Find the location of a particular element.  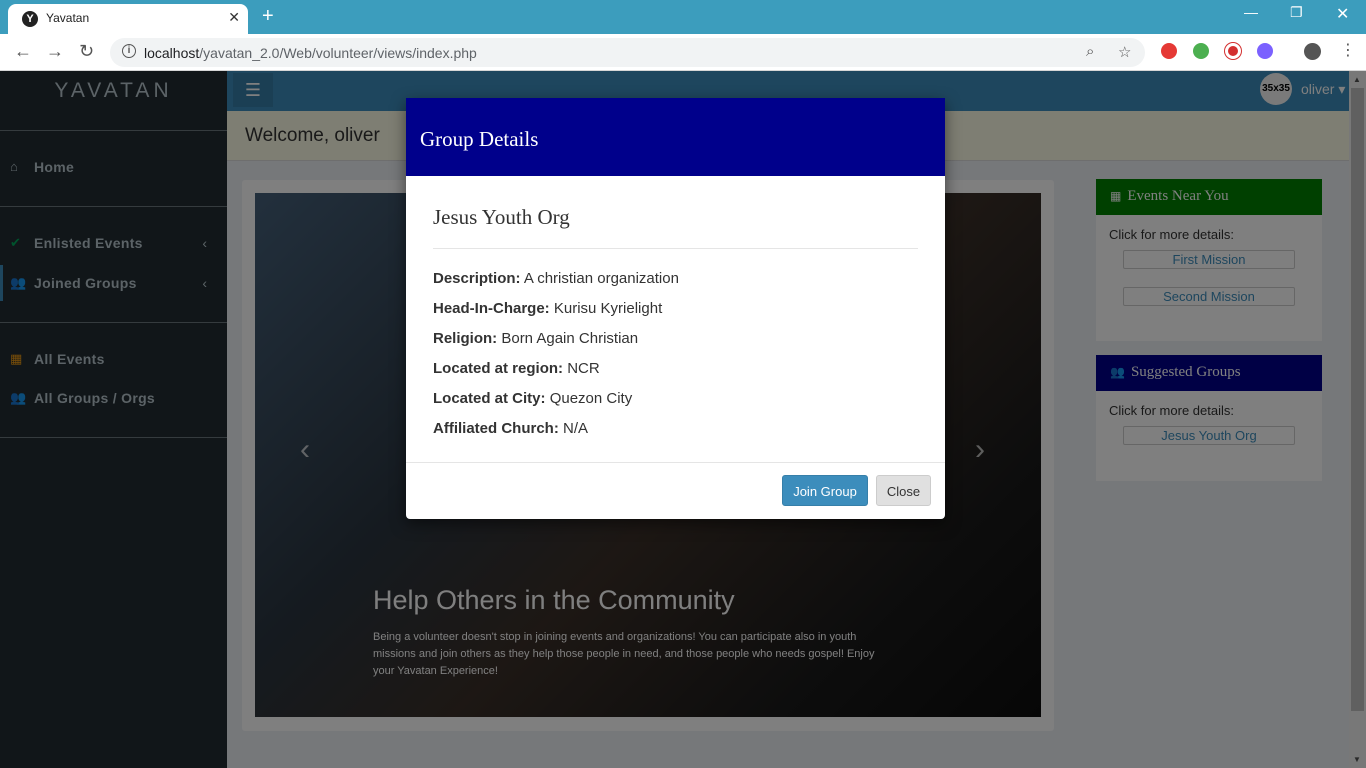

bookmark-star-icon: ☆ is located at coordinates (1124, 52).